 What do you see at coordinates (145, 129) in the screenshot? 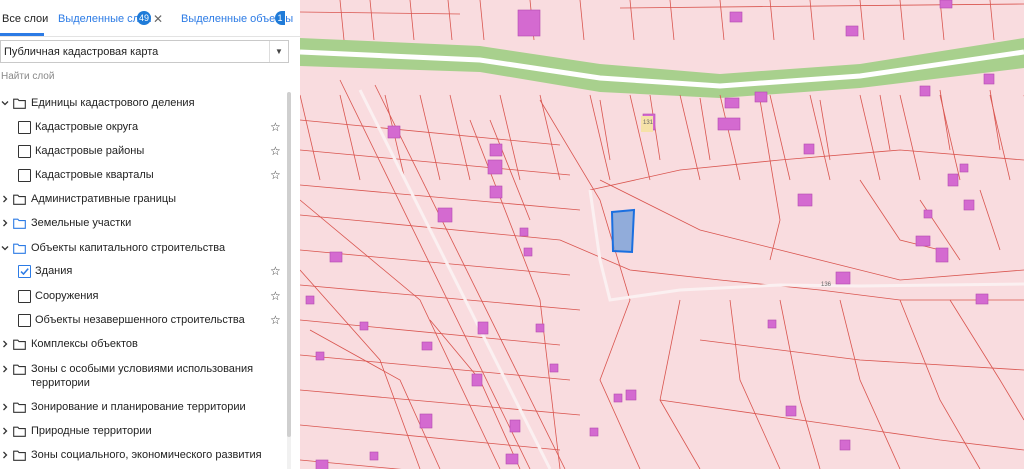
I see `layer-item-row: Кадастровые округа ☆` at bounding box center [145, 129].